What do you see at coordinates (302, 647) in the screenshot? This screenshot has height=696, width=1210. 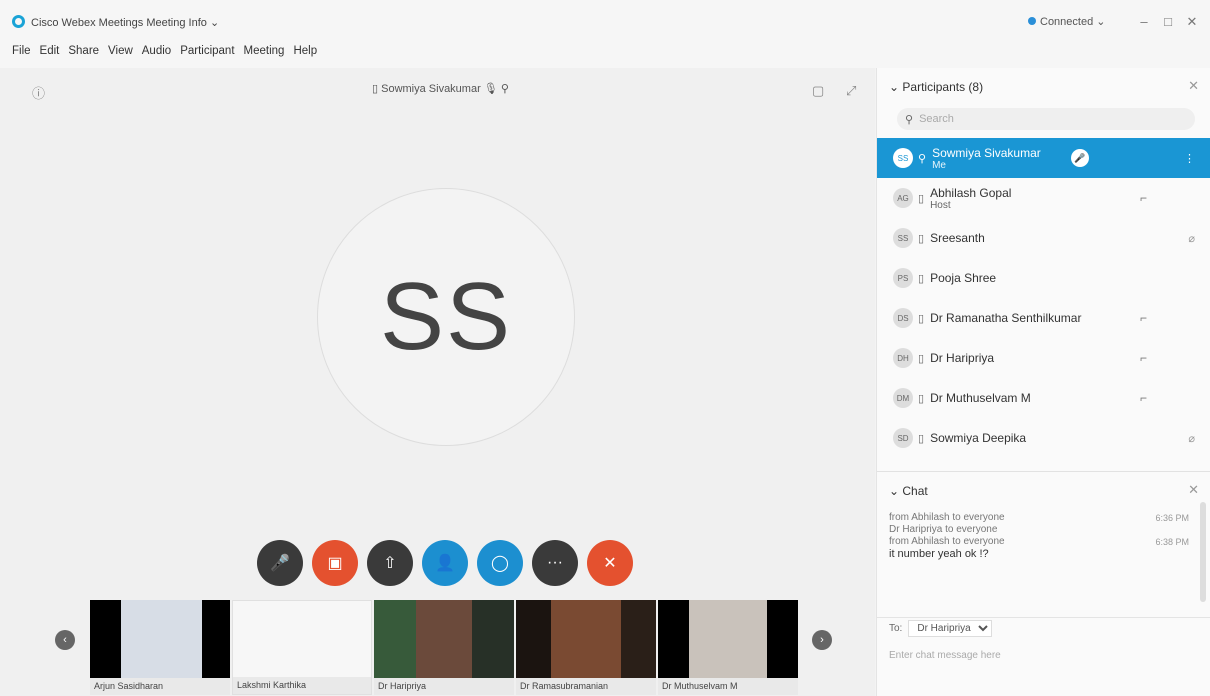 I see `video-thumbnail: Lakshmi Karthika` at bounding box center [302, 647].